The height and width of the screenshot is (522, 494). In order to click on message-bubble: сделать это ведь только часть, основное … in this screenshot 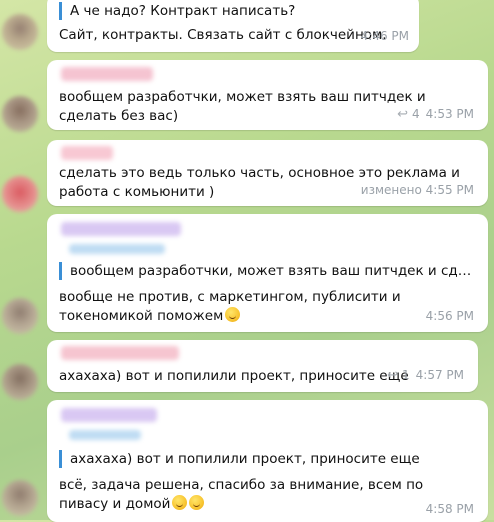, I will do `click(267, 173)`.